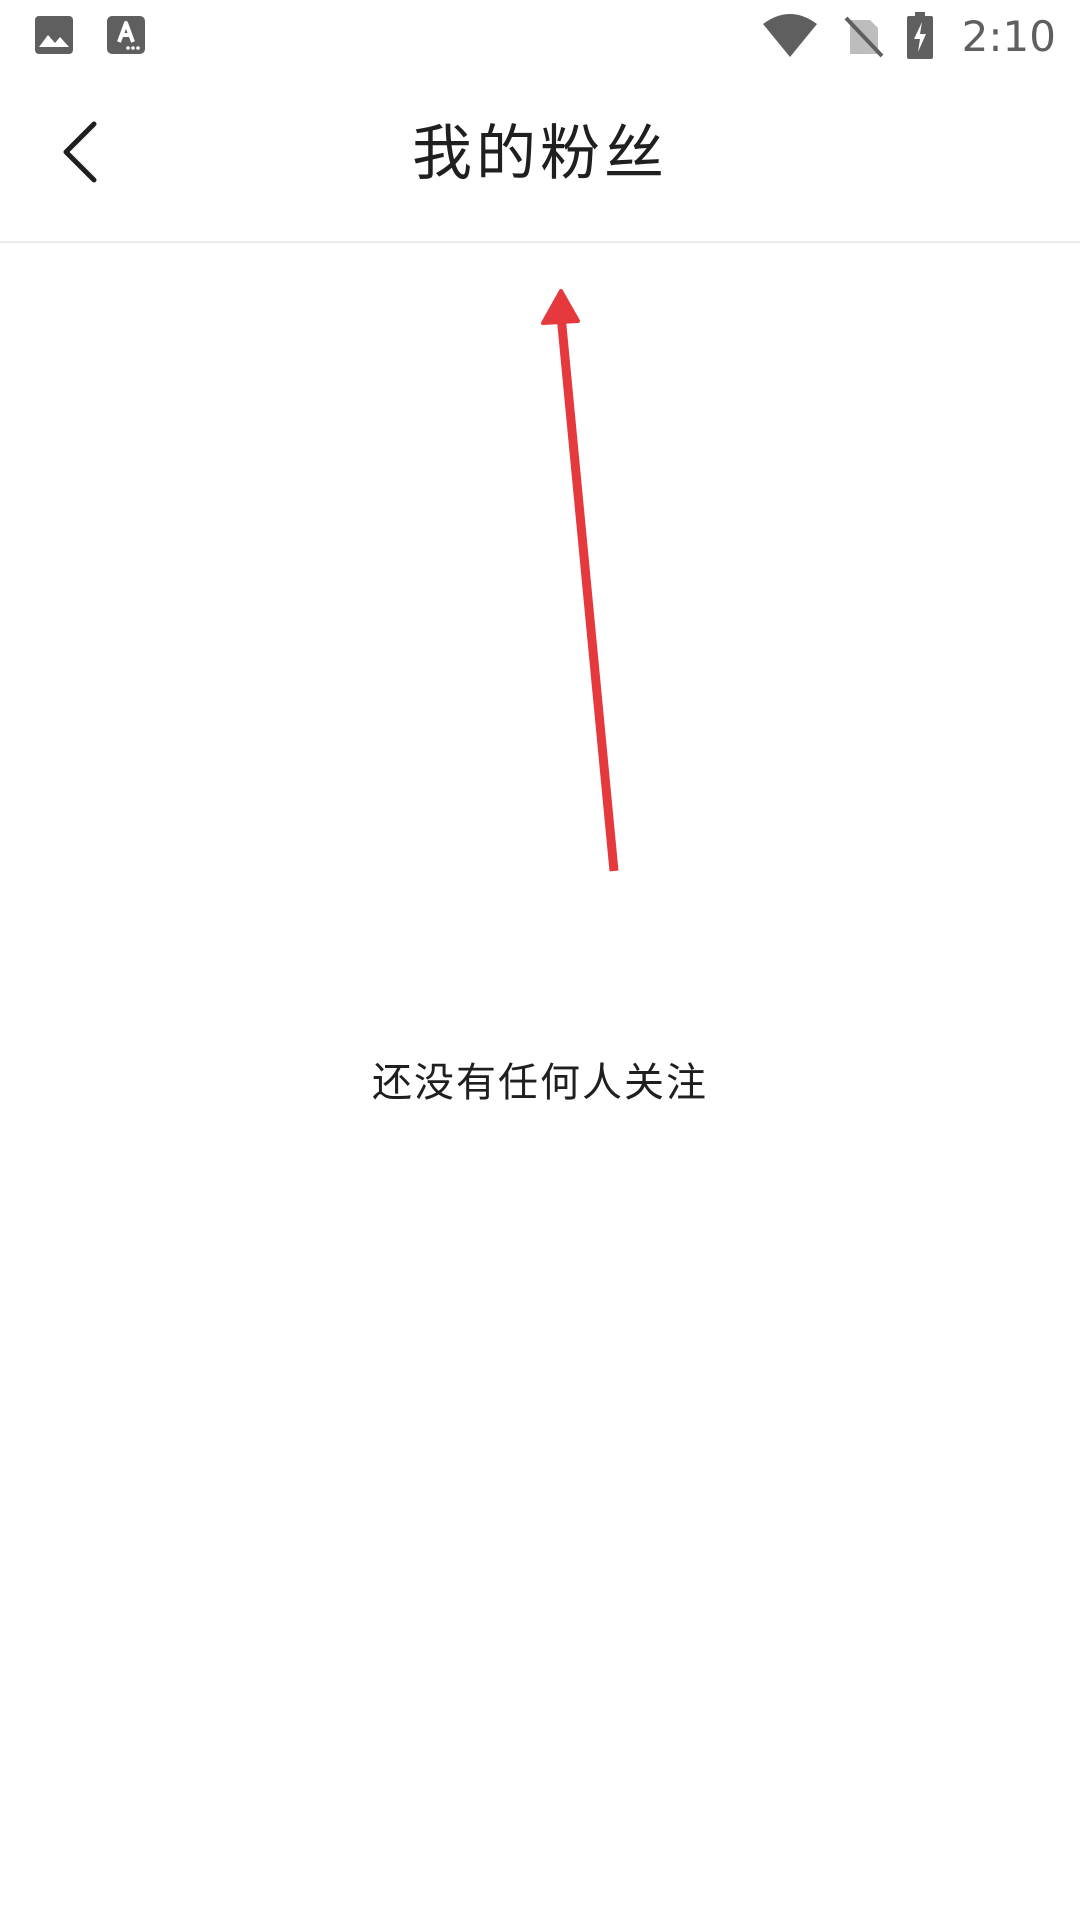  I want to click on annotation-arrow, so click(580, 580).